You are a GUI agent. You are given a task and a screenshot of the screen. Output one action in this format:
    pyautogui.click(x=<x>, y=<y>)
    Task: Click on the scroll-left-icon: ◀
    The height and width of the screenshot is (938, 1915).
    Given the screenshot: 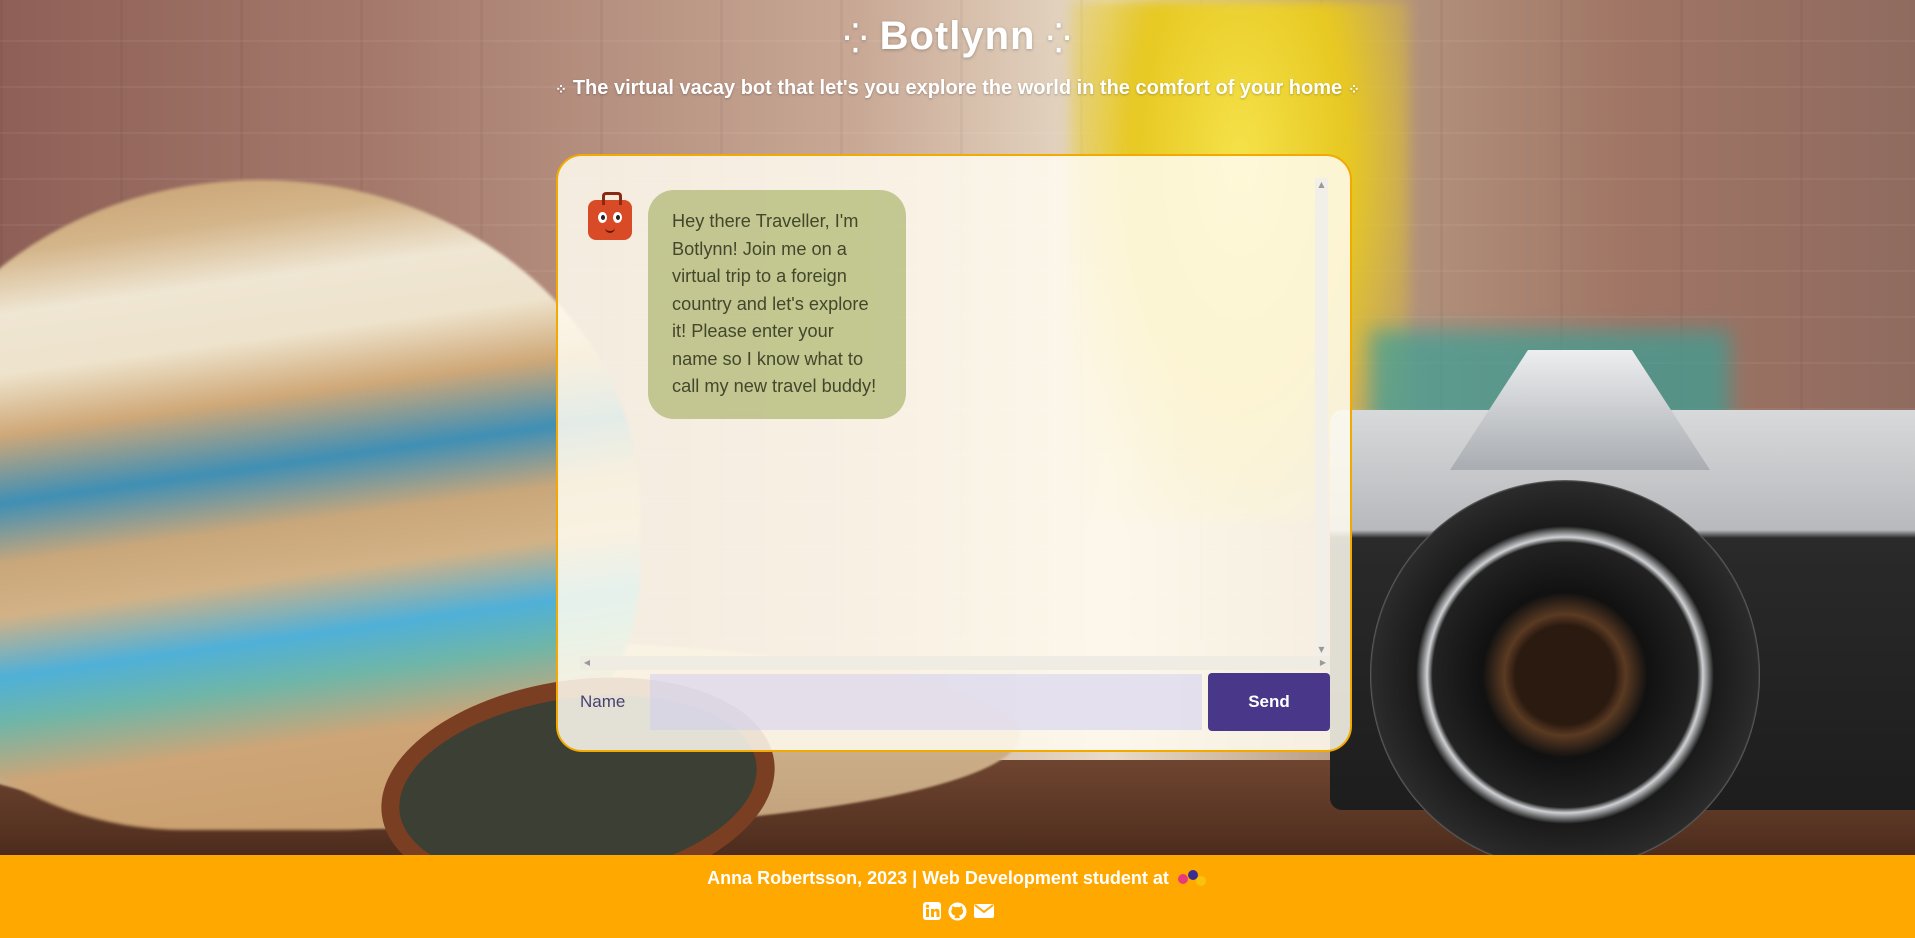 What is the action you would take?
    pyautogui.click(x=587, y=663)
    